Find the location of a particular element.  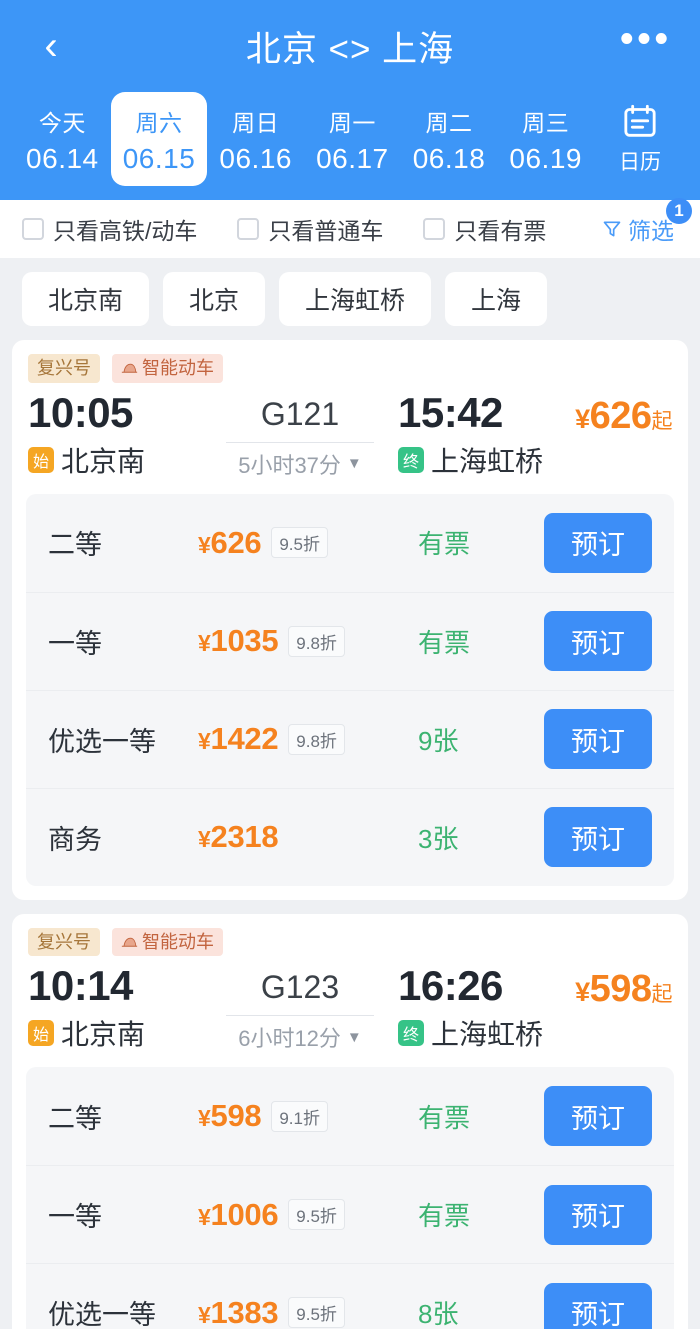

seat-price-block: ¥1422 9.8折 is located at coordinates (308, 739).